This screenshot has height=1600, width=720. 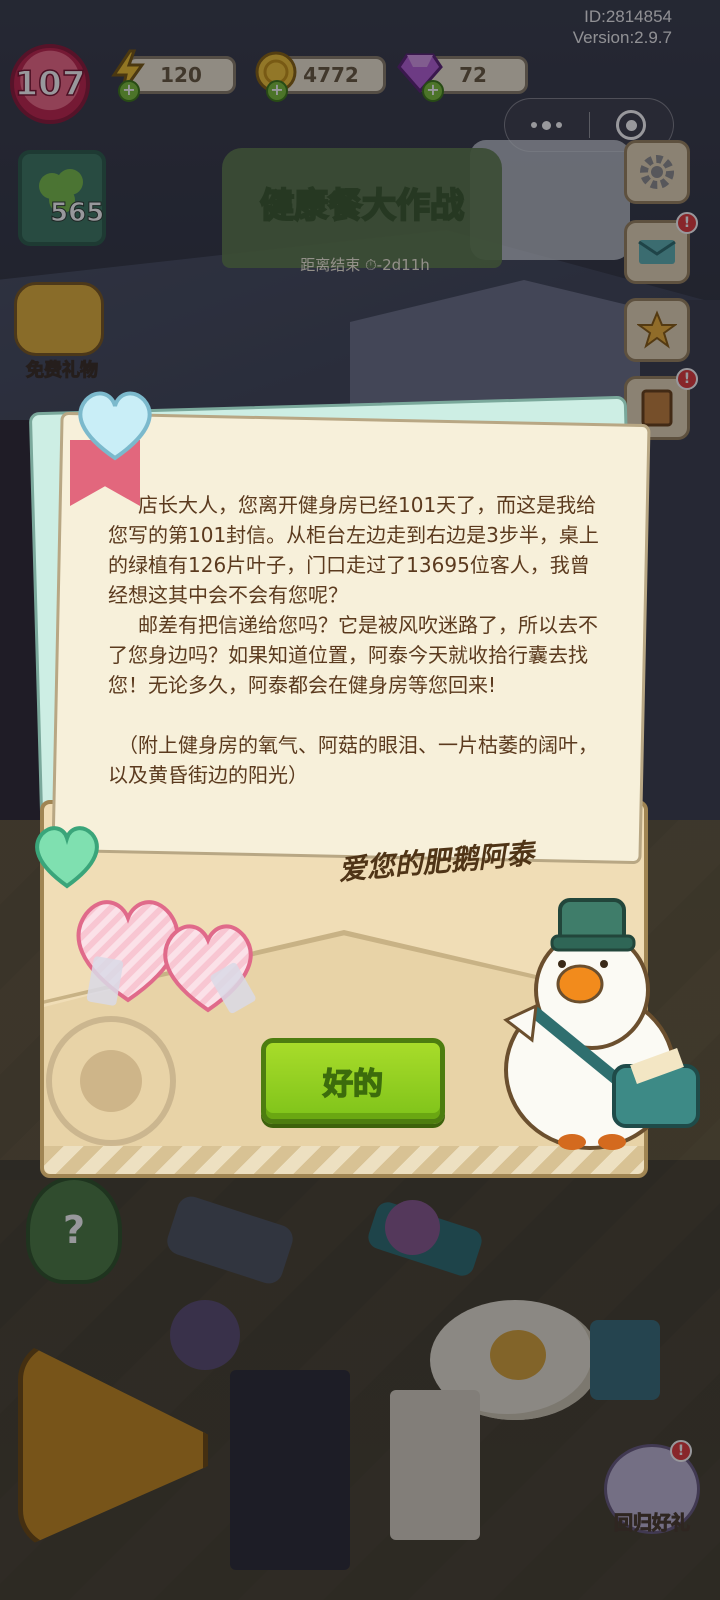 I want to click on pink-hearts-icon, so click(x=166, y=957).